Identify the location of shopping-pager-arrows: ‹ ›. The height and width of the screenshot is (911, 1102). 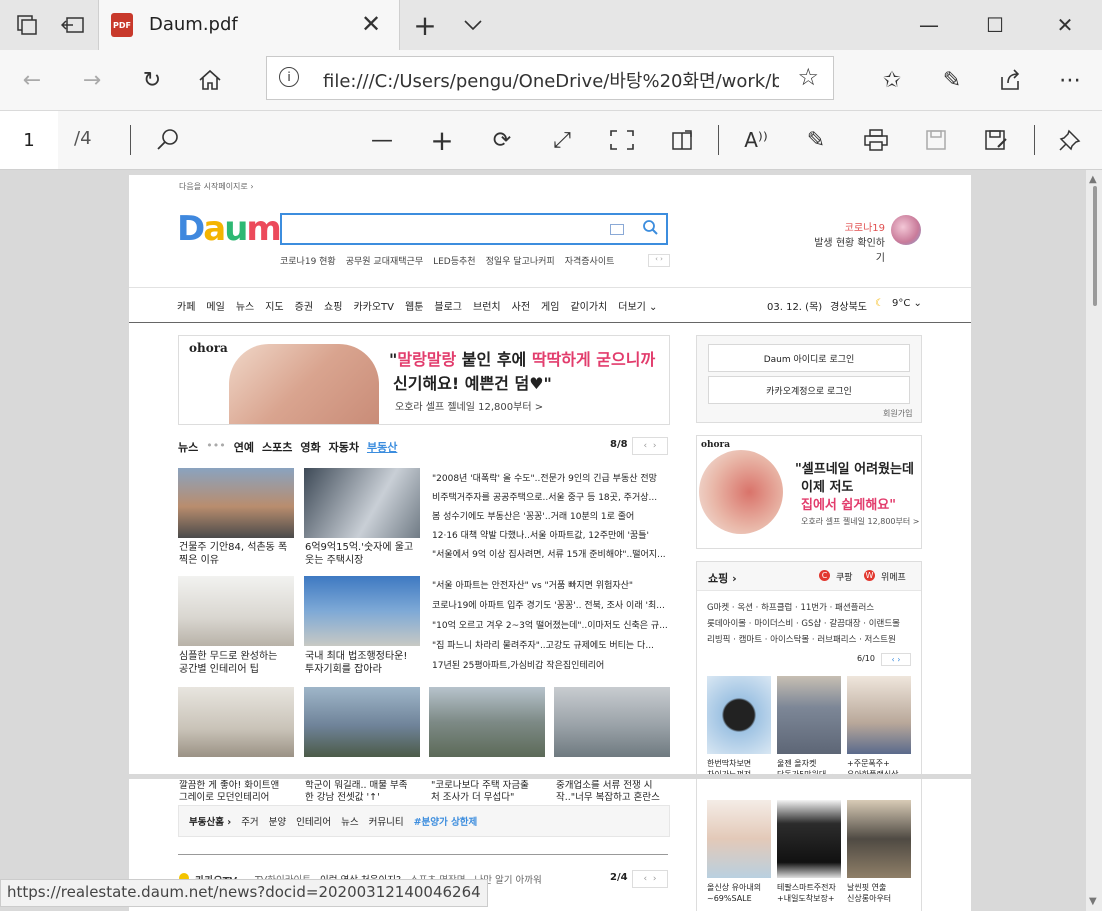
(896, 659).